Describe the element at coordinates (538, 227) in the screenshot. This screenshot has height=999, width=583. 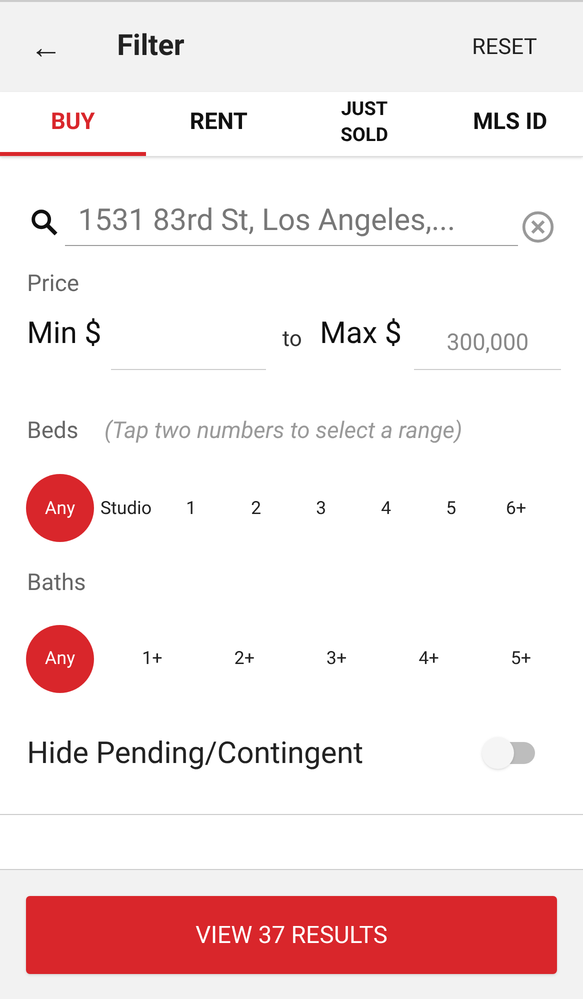
I see `clear-icon` at that location.